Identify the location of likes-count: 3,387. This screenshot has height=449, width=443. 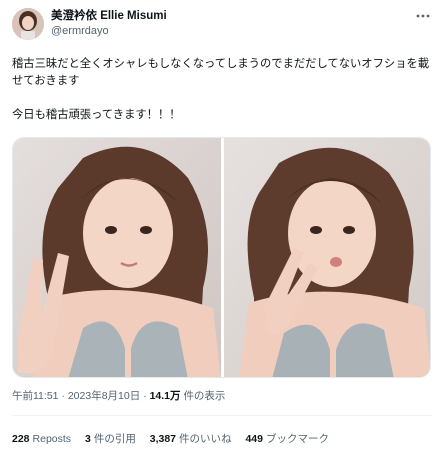
(163, 439).